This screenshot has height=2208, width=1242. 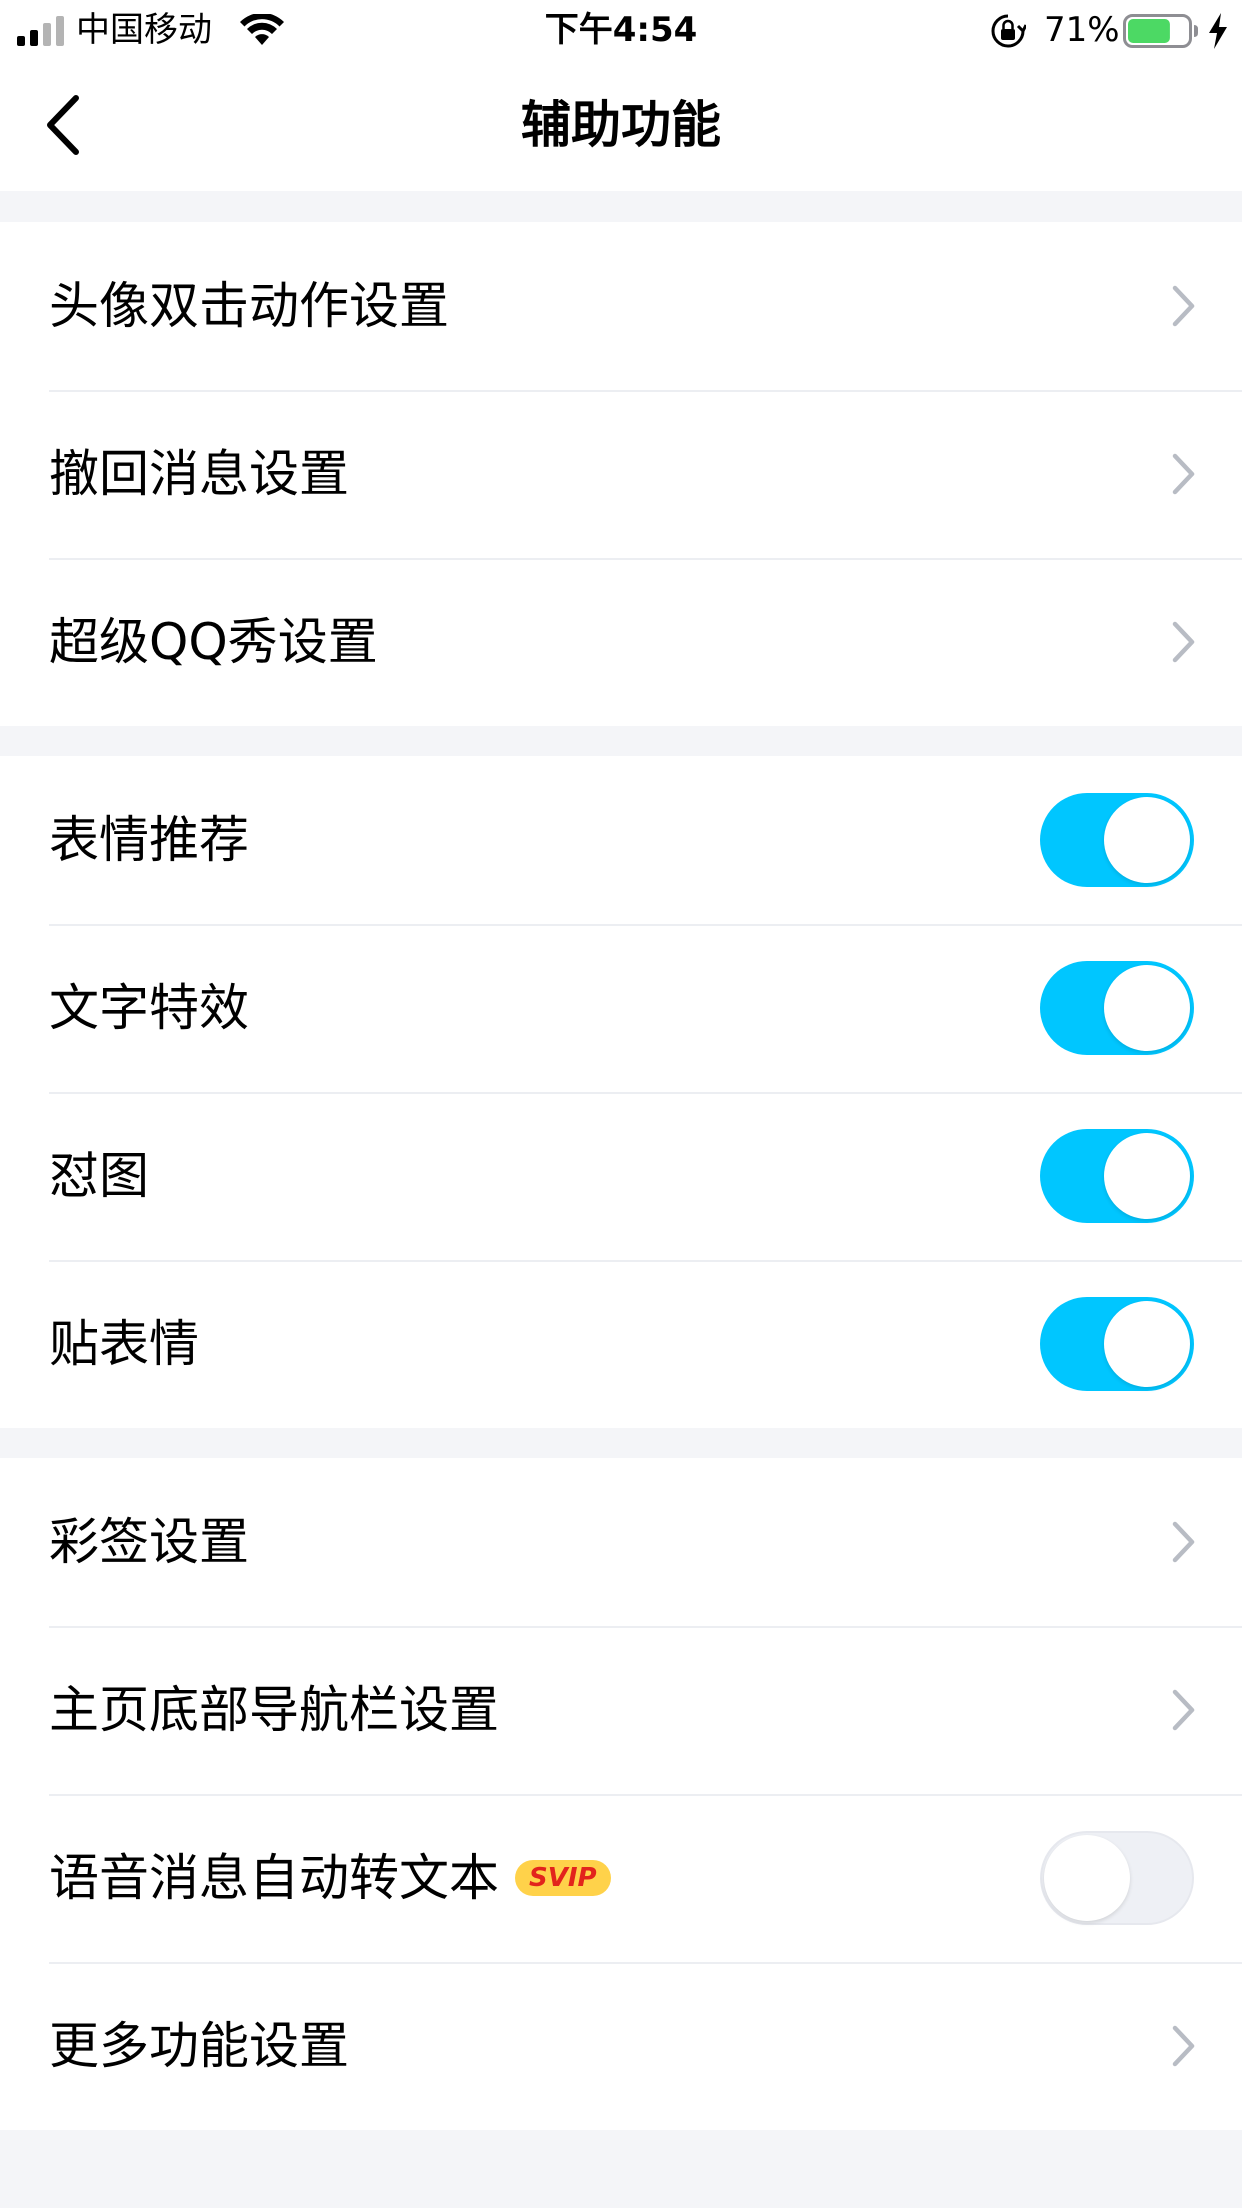 What do you see at coordinates (621, 306) in the screenshot?
I see `row-avatar-double-tap: 头像双击动作设置` at bounding box center [621, 306].